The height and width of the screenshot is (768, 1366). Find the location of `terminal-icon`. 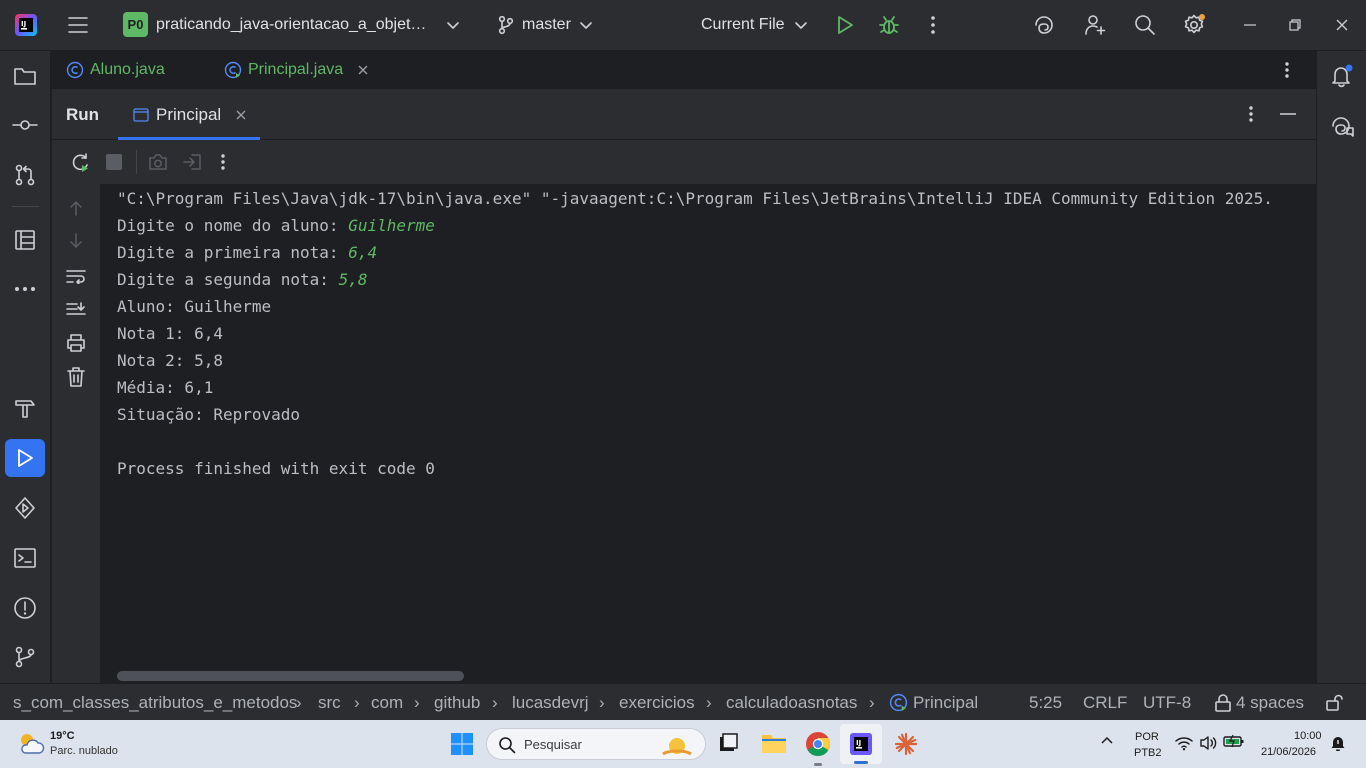

terminal-icon is located at coordinates (25, 558).